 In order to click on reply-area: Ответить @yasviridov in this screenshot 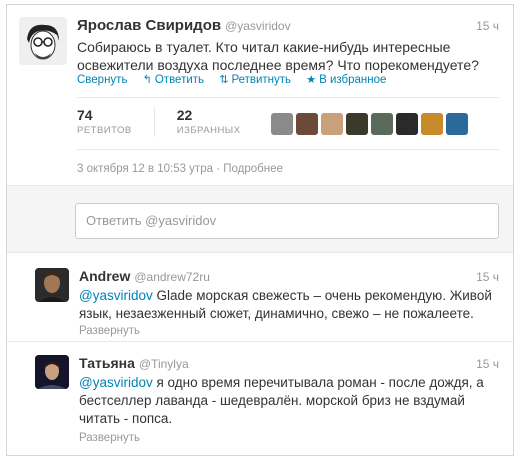, I will do `click(260, 219)`.